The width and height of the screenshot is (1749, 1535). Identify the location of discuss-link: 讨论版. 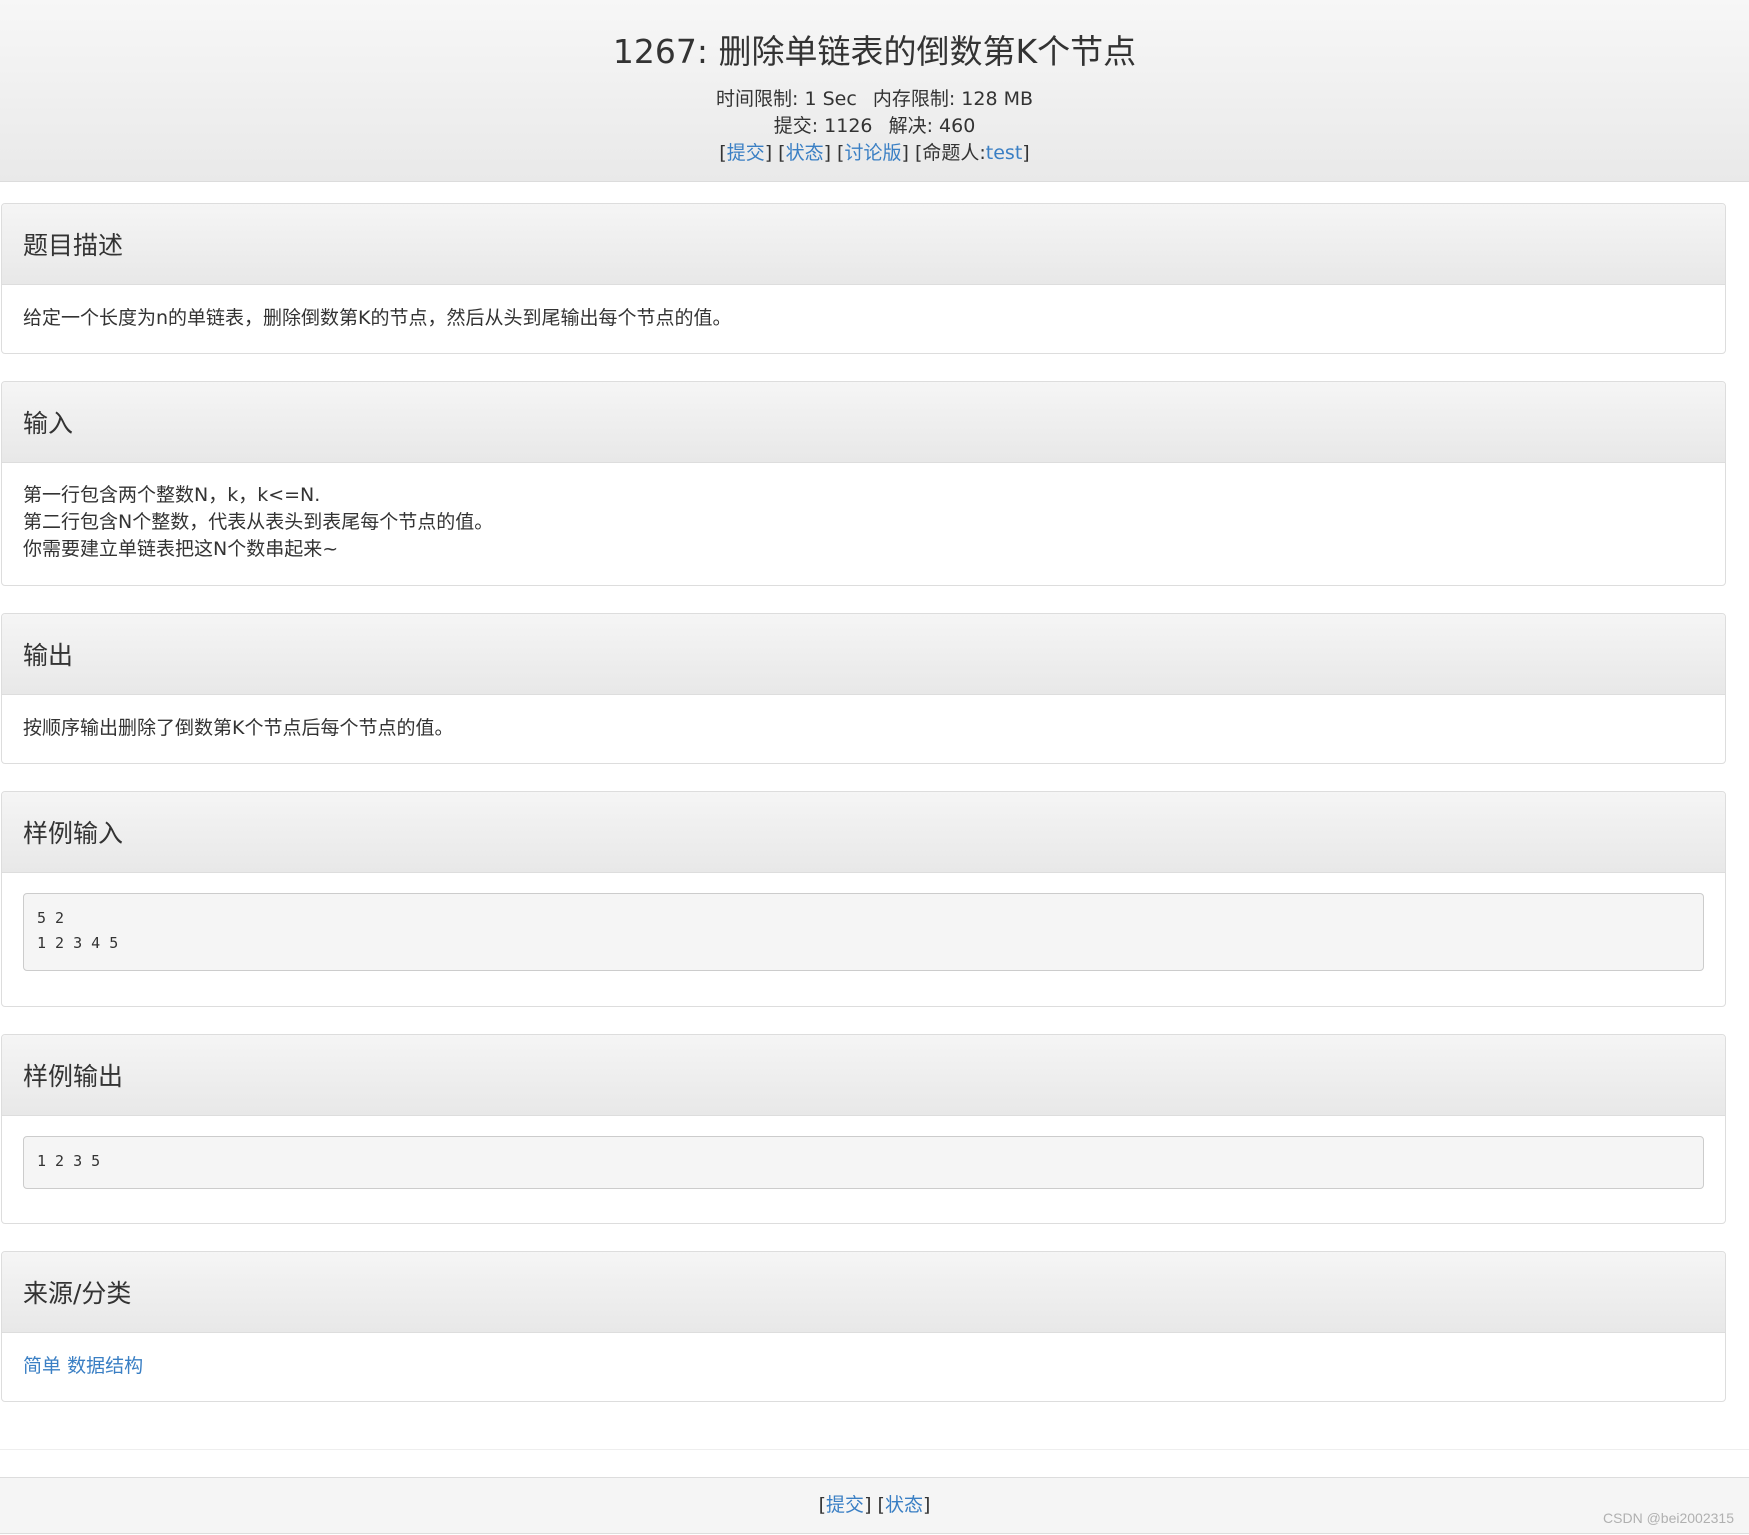
(872, 153).